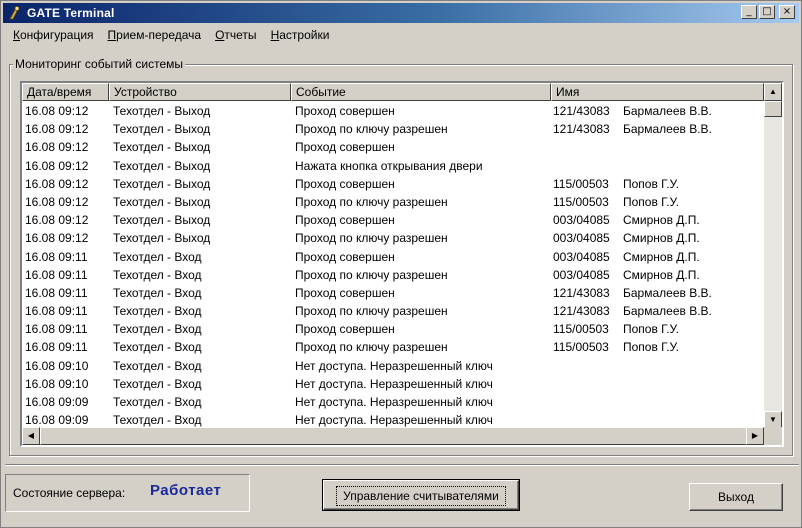  What do you see at coordinates (787, 12) in the screenshot?
I see `close-button: ×` at bounding box center [787, 12].